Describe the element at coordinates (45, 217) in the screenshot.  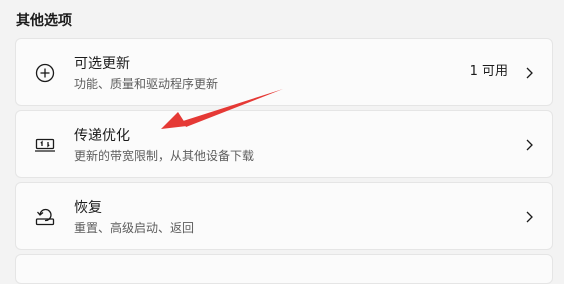
I see `recovery-icon` at that location.